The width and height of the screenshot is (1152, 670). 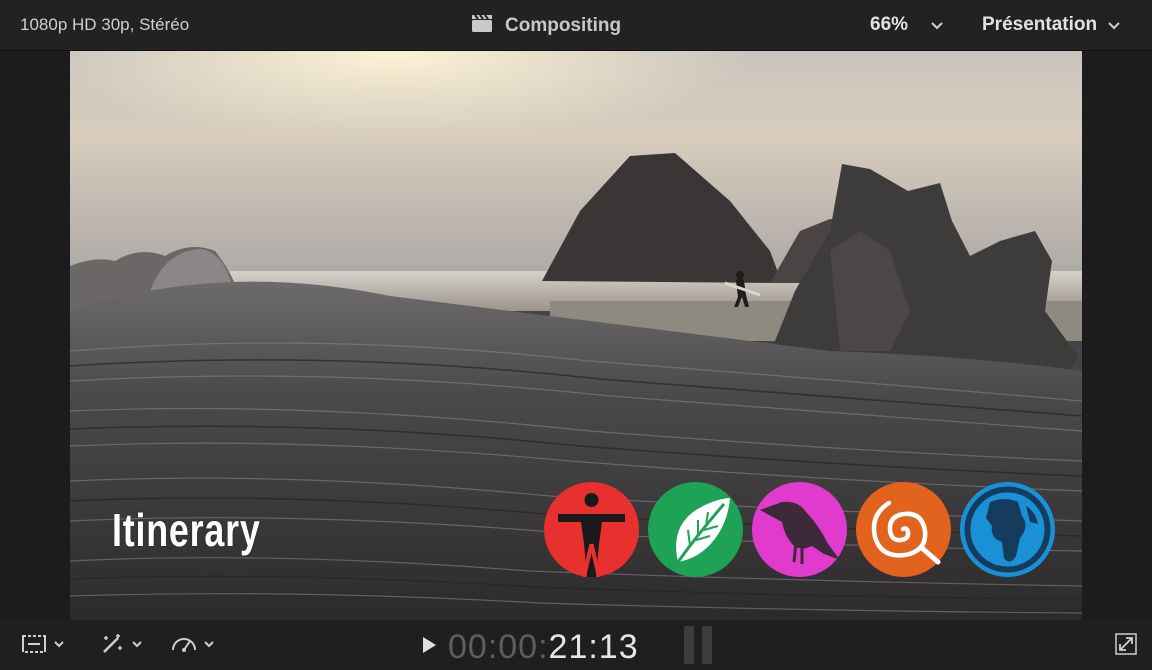 I want to click on play-icon, so click(x=429, y=645).